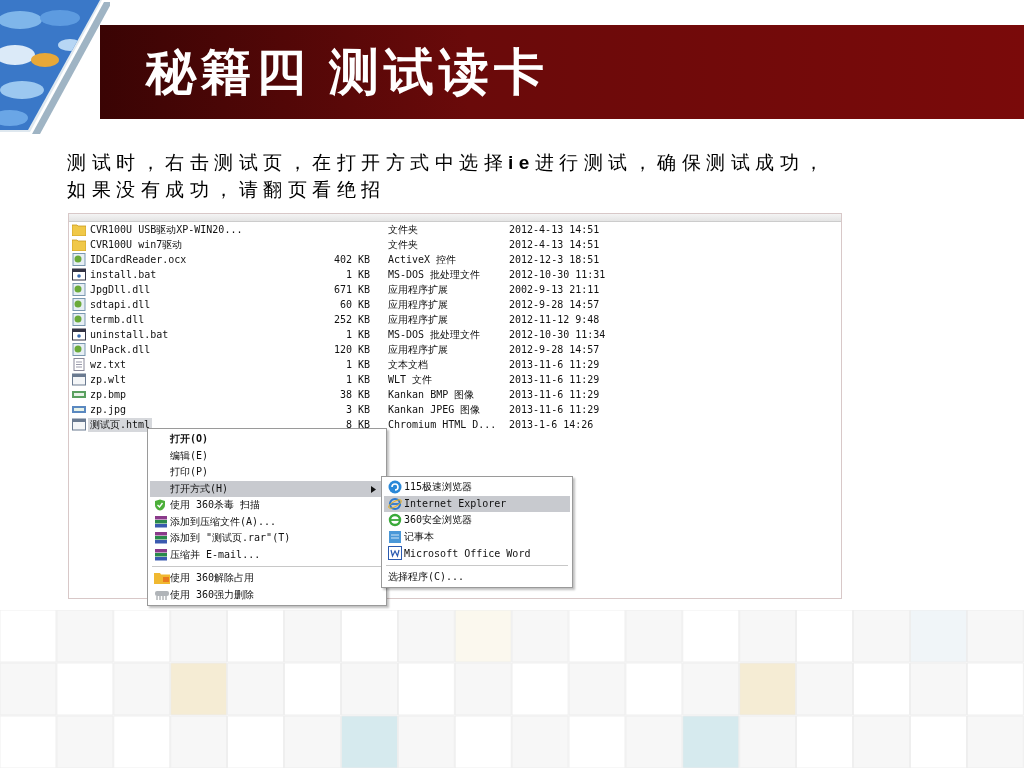  What do you see at coordinates (557, 274) in the screenshot?
I see `file-date: 2012-10-30 11:31` at bounding box center [557, 274].